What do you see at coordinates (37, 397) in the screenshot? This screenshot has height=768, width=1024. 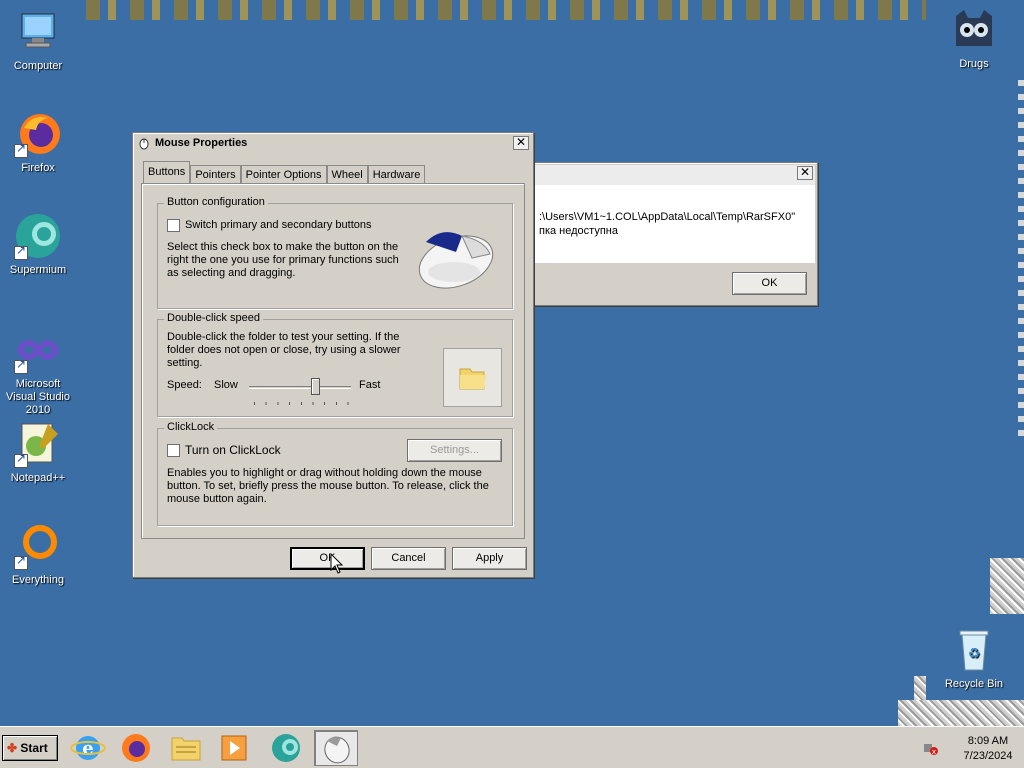 I see `desktop-icon-label: Microsoft Visual Studio 2010` at bounding box center [37, 397].